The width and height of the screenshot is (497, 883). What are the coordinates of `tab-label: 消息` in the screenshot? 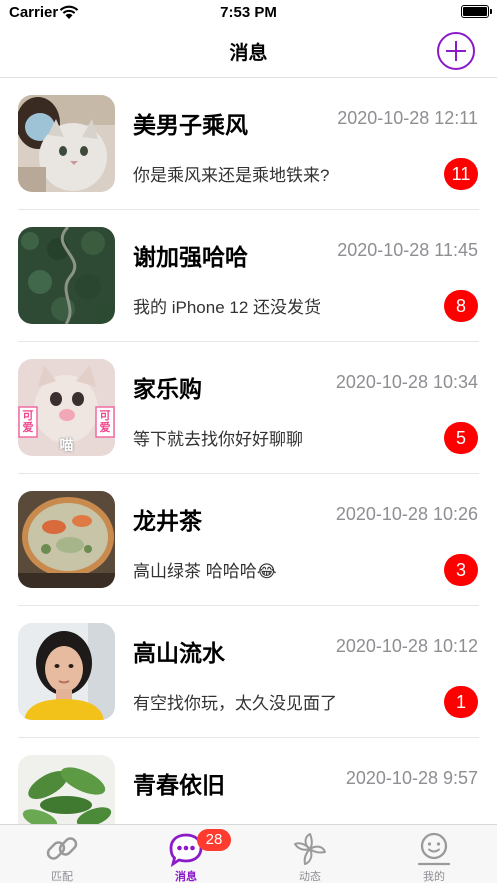 It's located at (186, 877).